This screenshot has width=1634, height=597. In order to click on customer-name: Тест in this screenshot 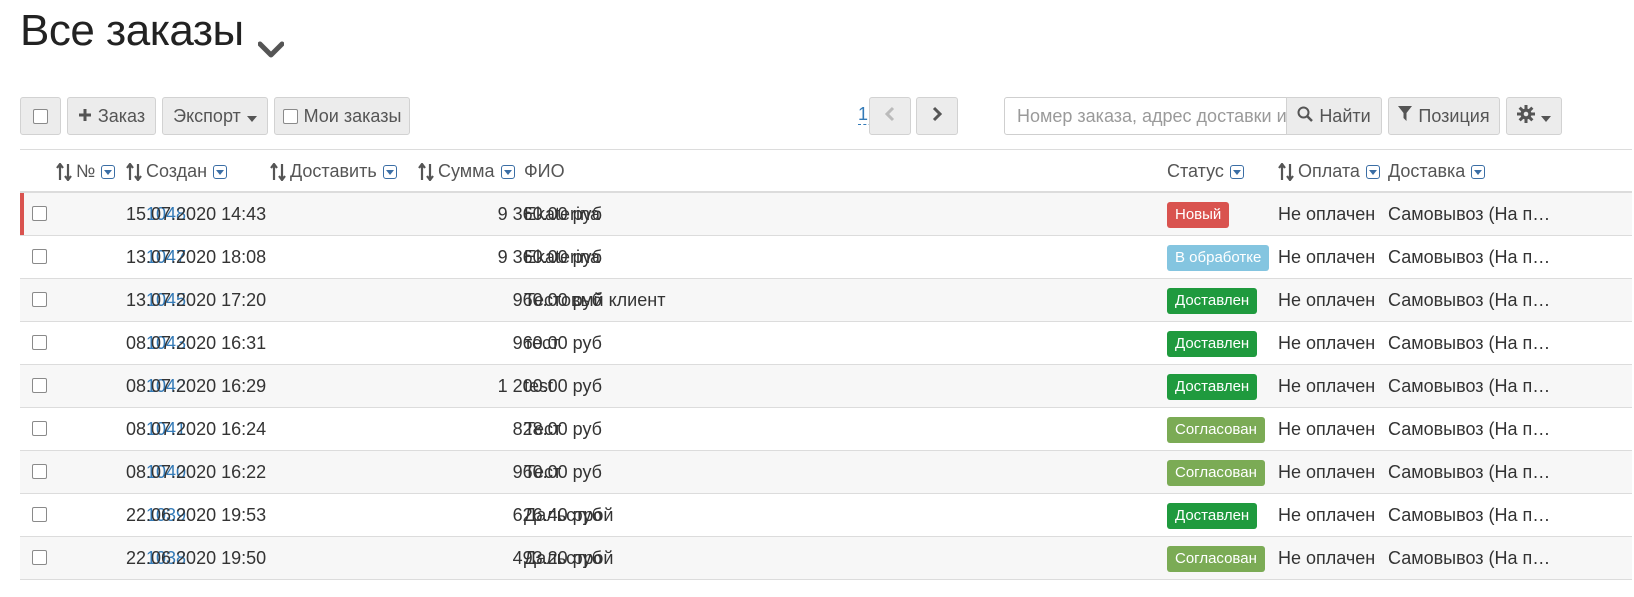, I will do `click(543, 429)`.